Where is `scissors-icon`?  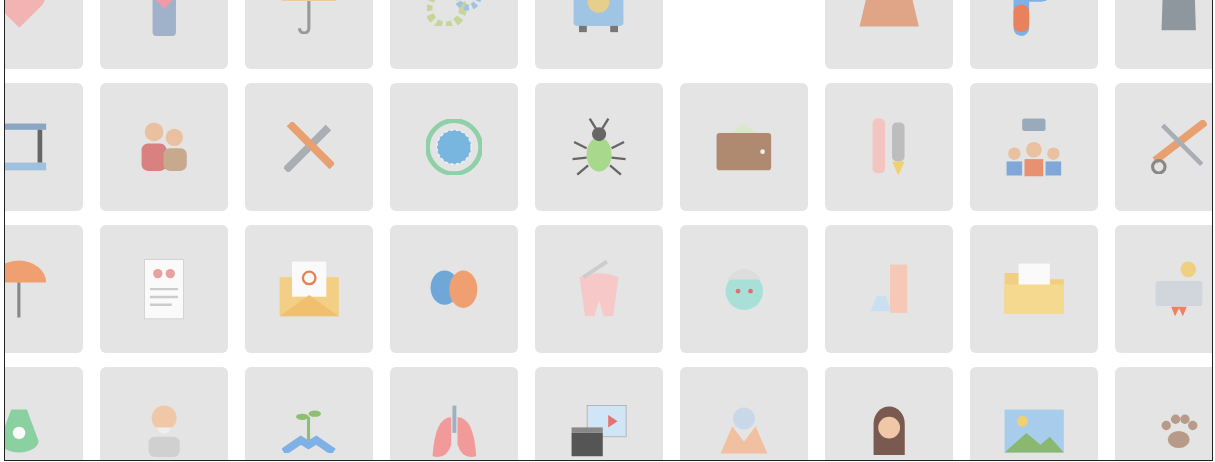
scissors-icon is located at coordinates (1179, 147).